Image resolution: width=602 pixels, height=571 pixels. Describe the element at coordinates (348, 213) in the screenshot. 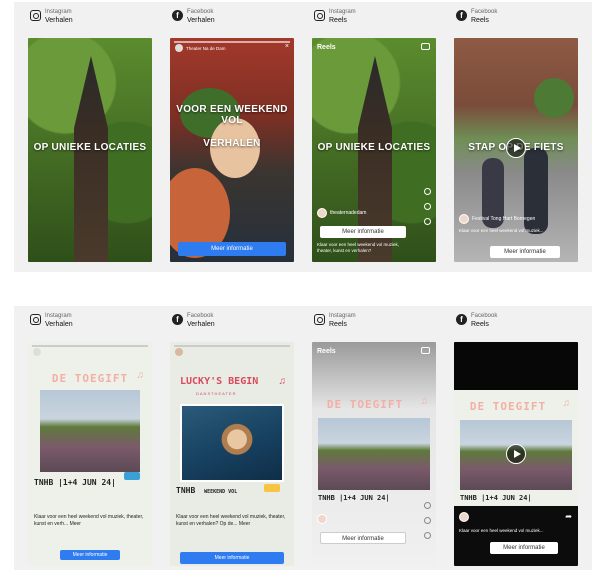

I see `account-name: theaternadedam` at that location.